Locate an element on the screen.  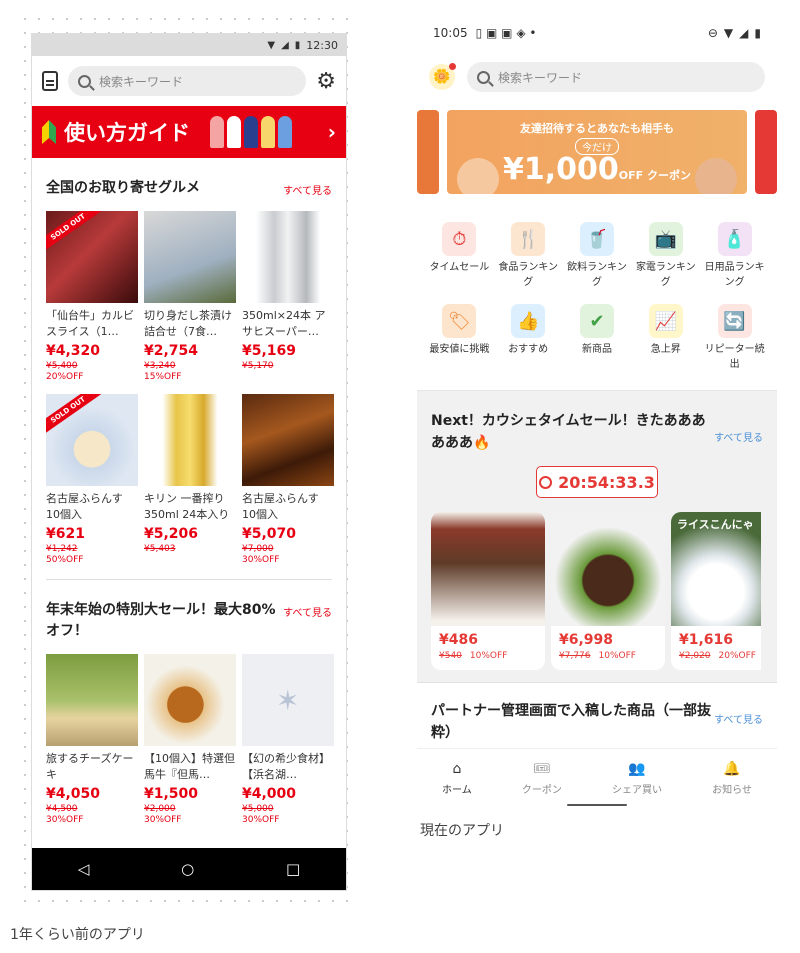
status-time: 10:05 is located at coordinates (450, 33).